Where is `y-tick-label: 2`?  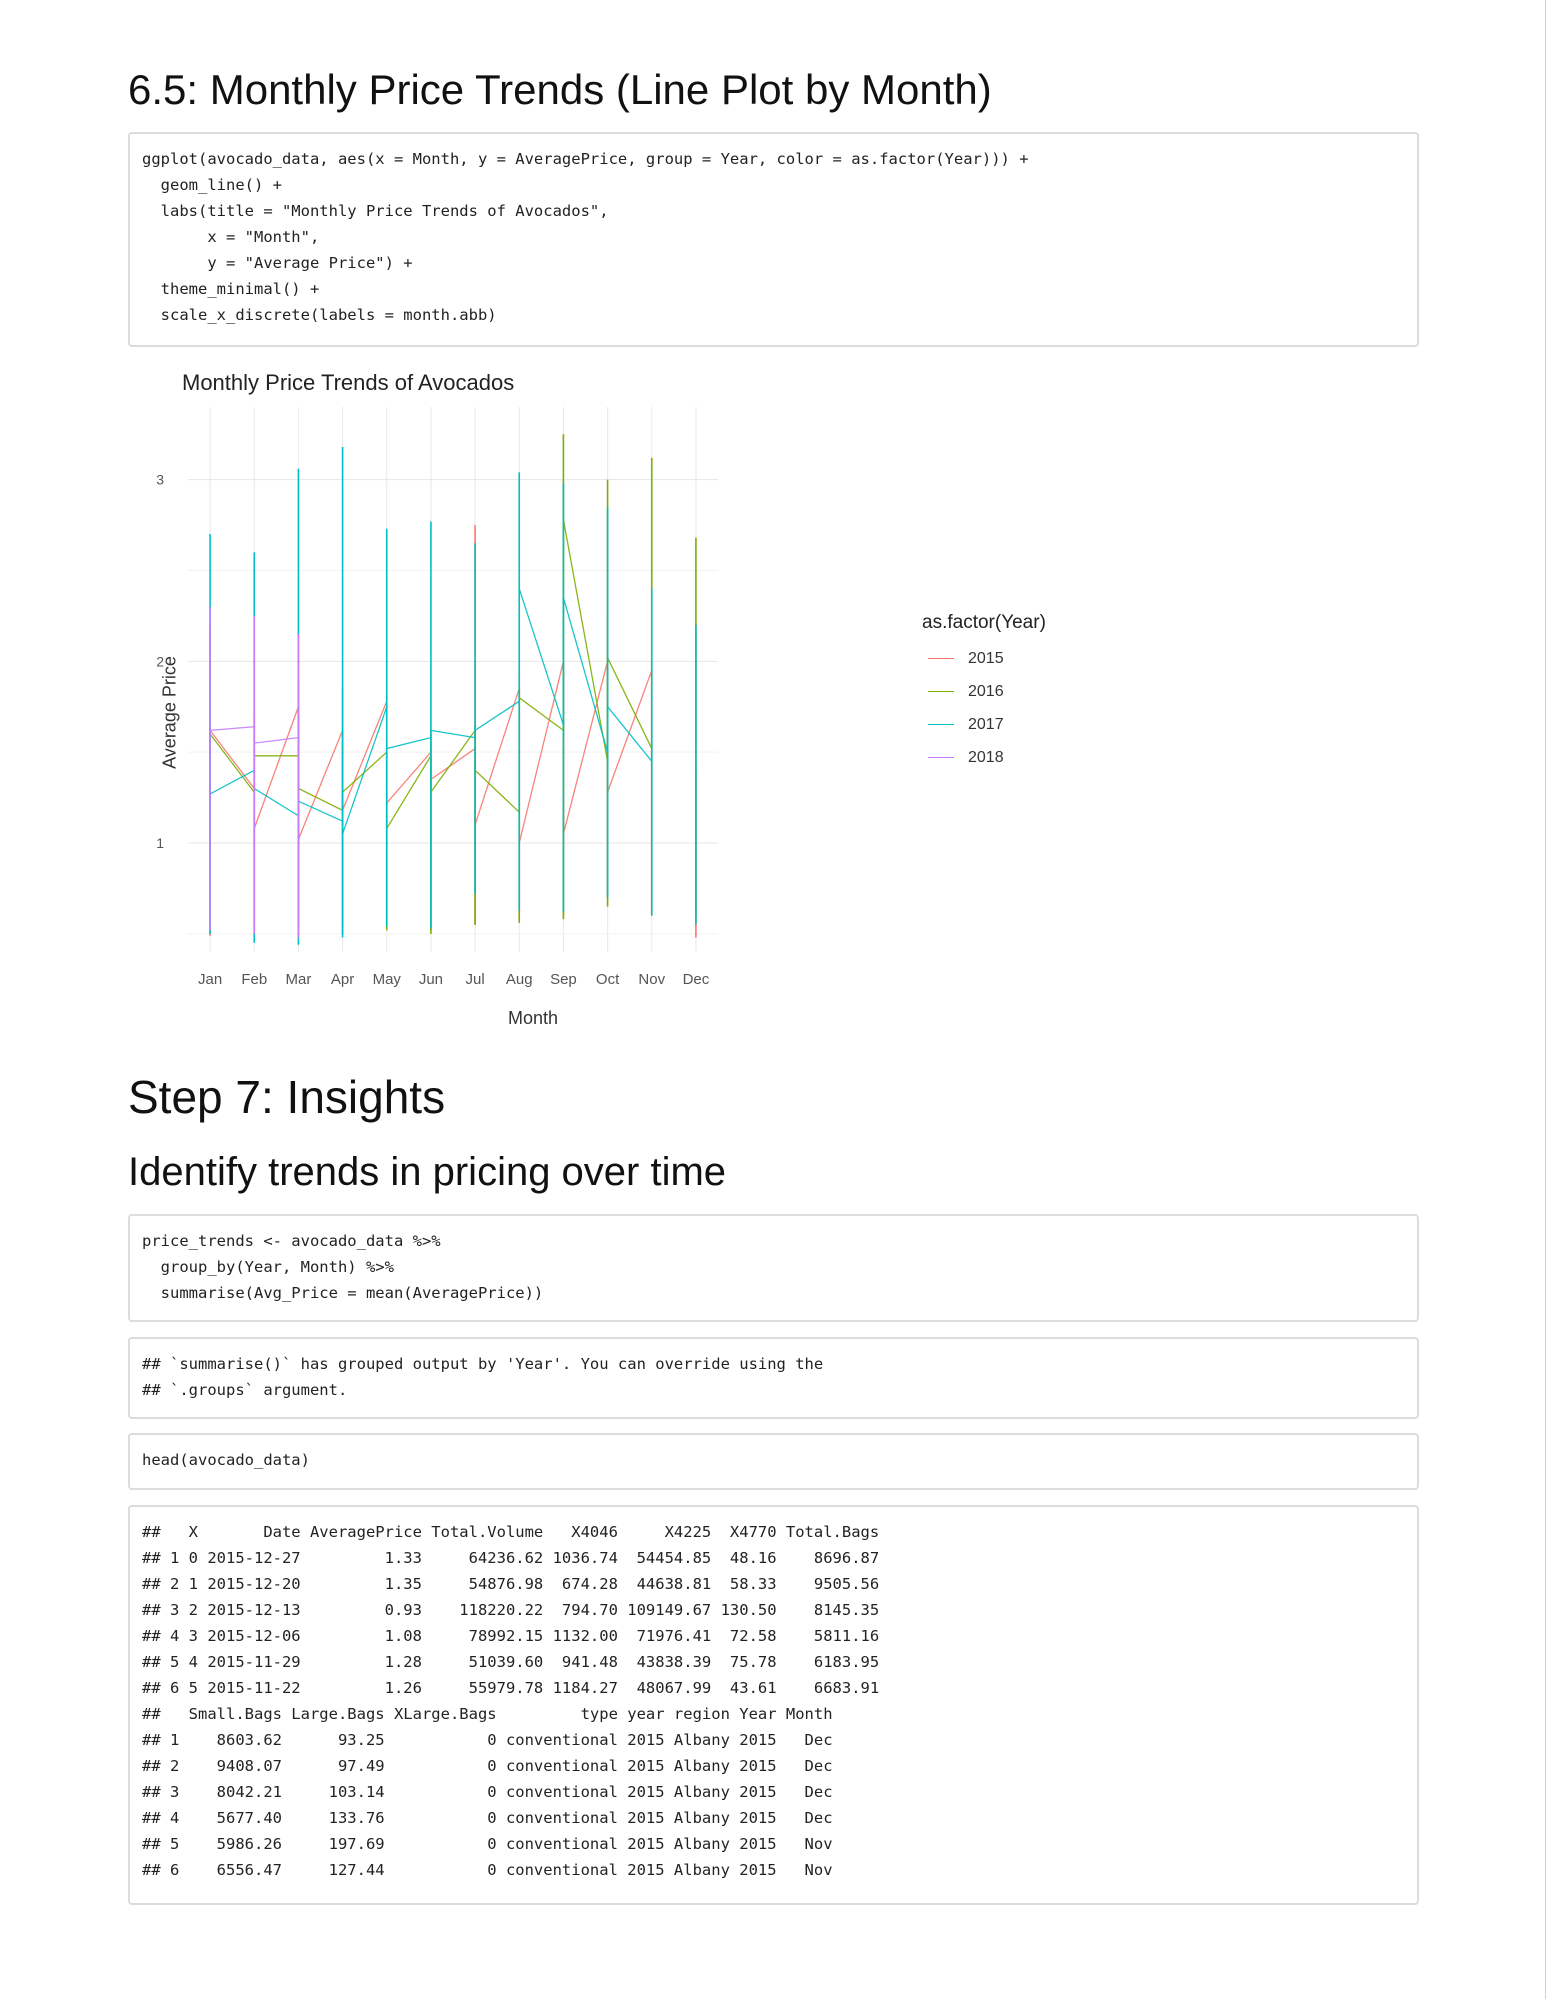
y-tick-label: 2 is located at coordinates (160, 661).